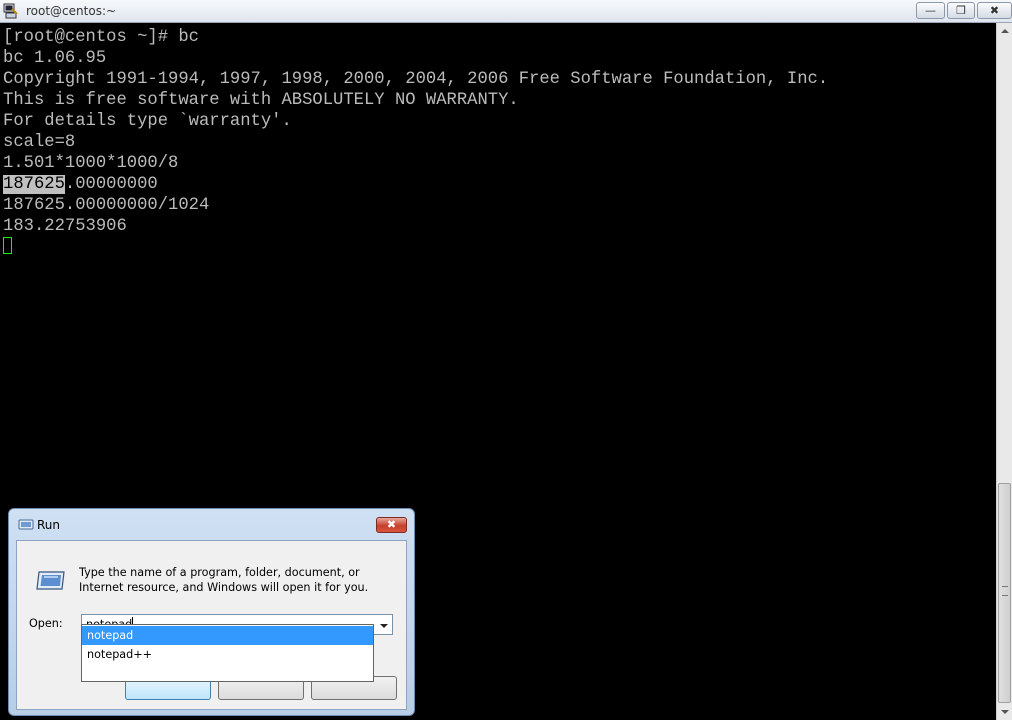 This screenshot has width=1012, height=720. What do you see at coordinates (91, 163) in the screenshot?
I see `terminal-line: 1.501*1000*1000/8` at bounding box center [91, 163].